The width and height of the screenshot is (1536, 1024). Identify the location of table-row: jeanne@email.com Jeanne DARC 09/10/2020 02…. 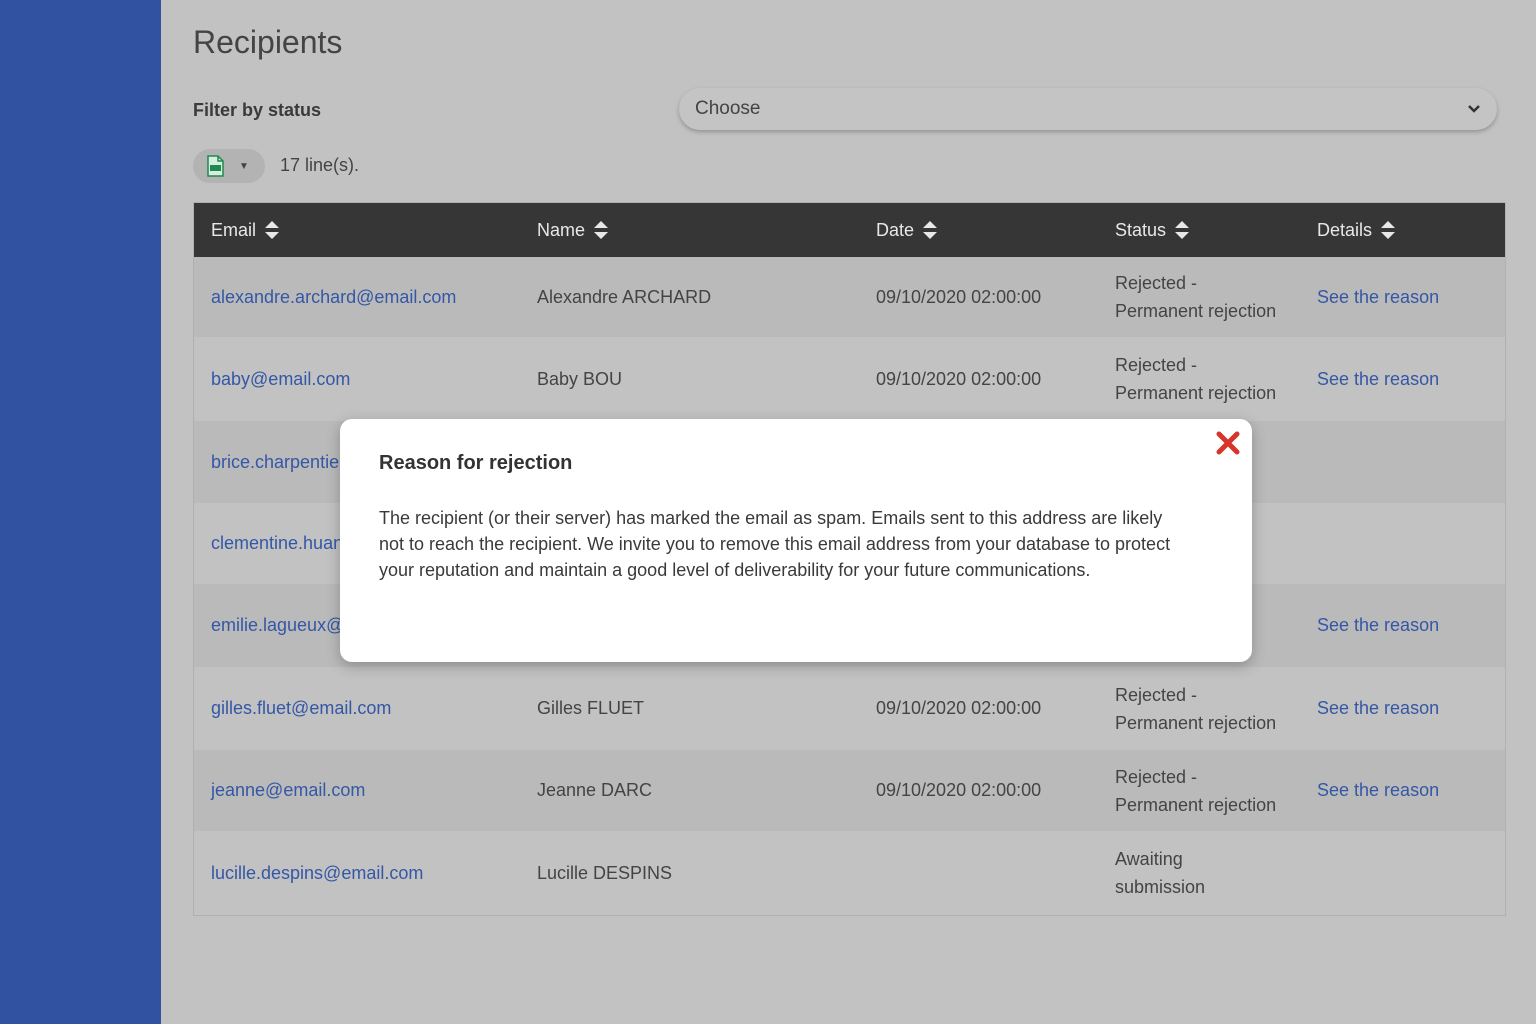
(849, 790).